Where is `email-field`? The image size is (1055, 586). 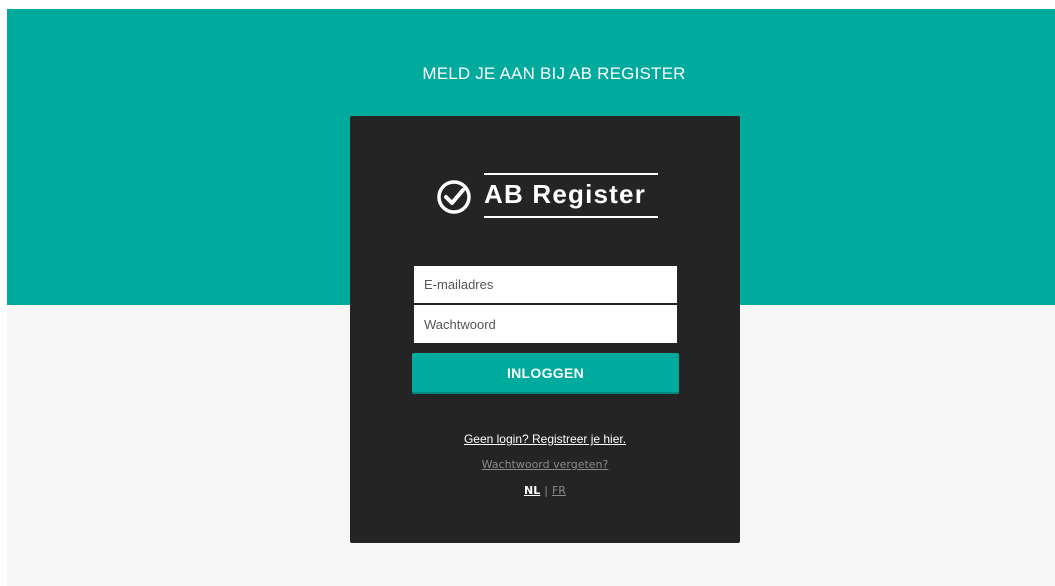 email-field is located at coordinates (545, 285).